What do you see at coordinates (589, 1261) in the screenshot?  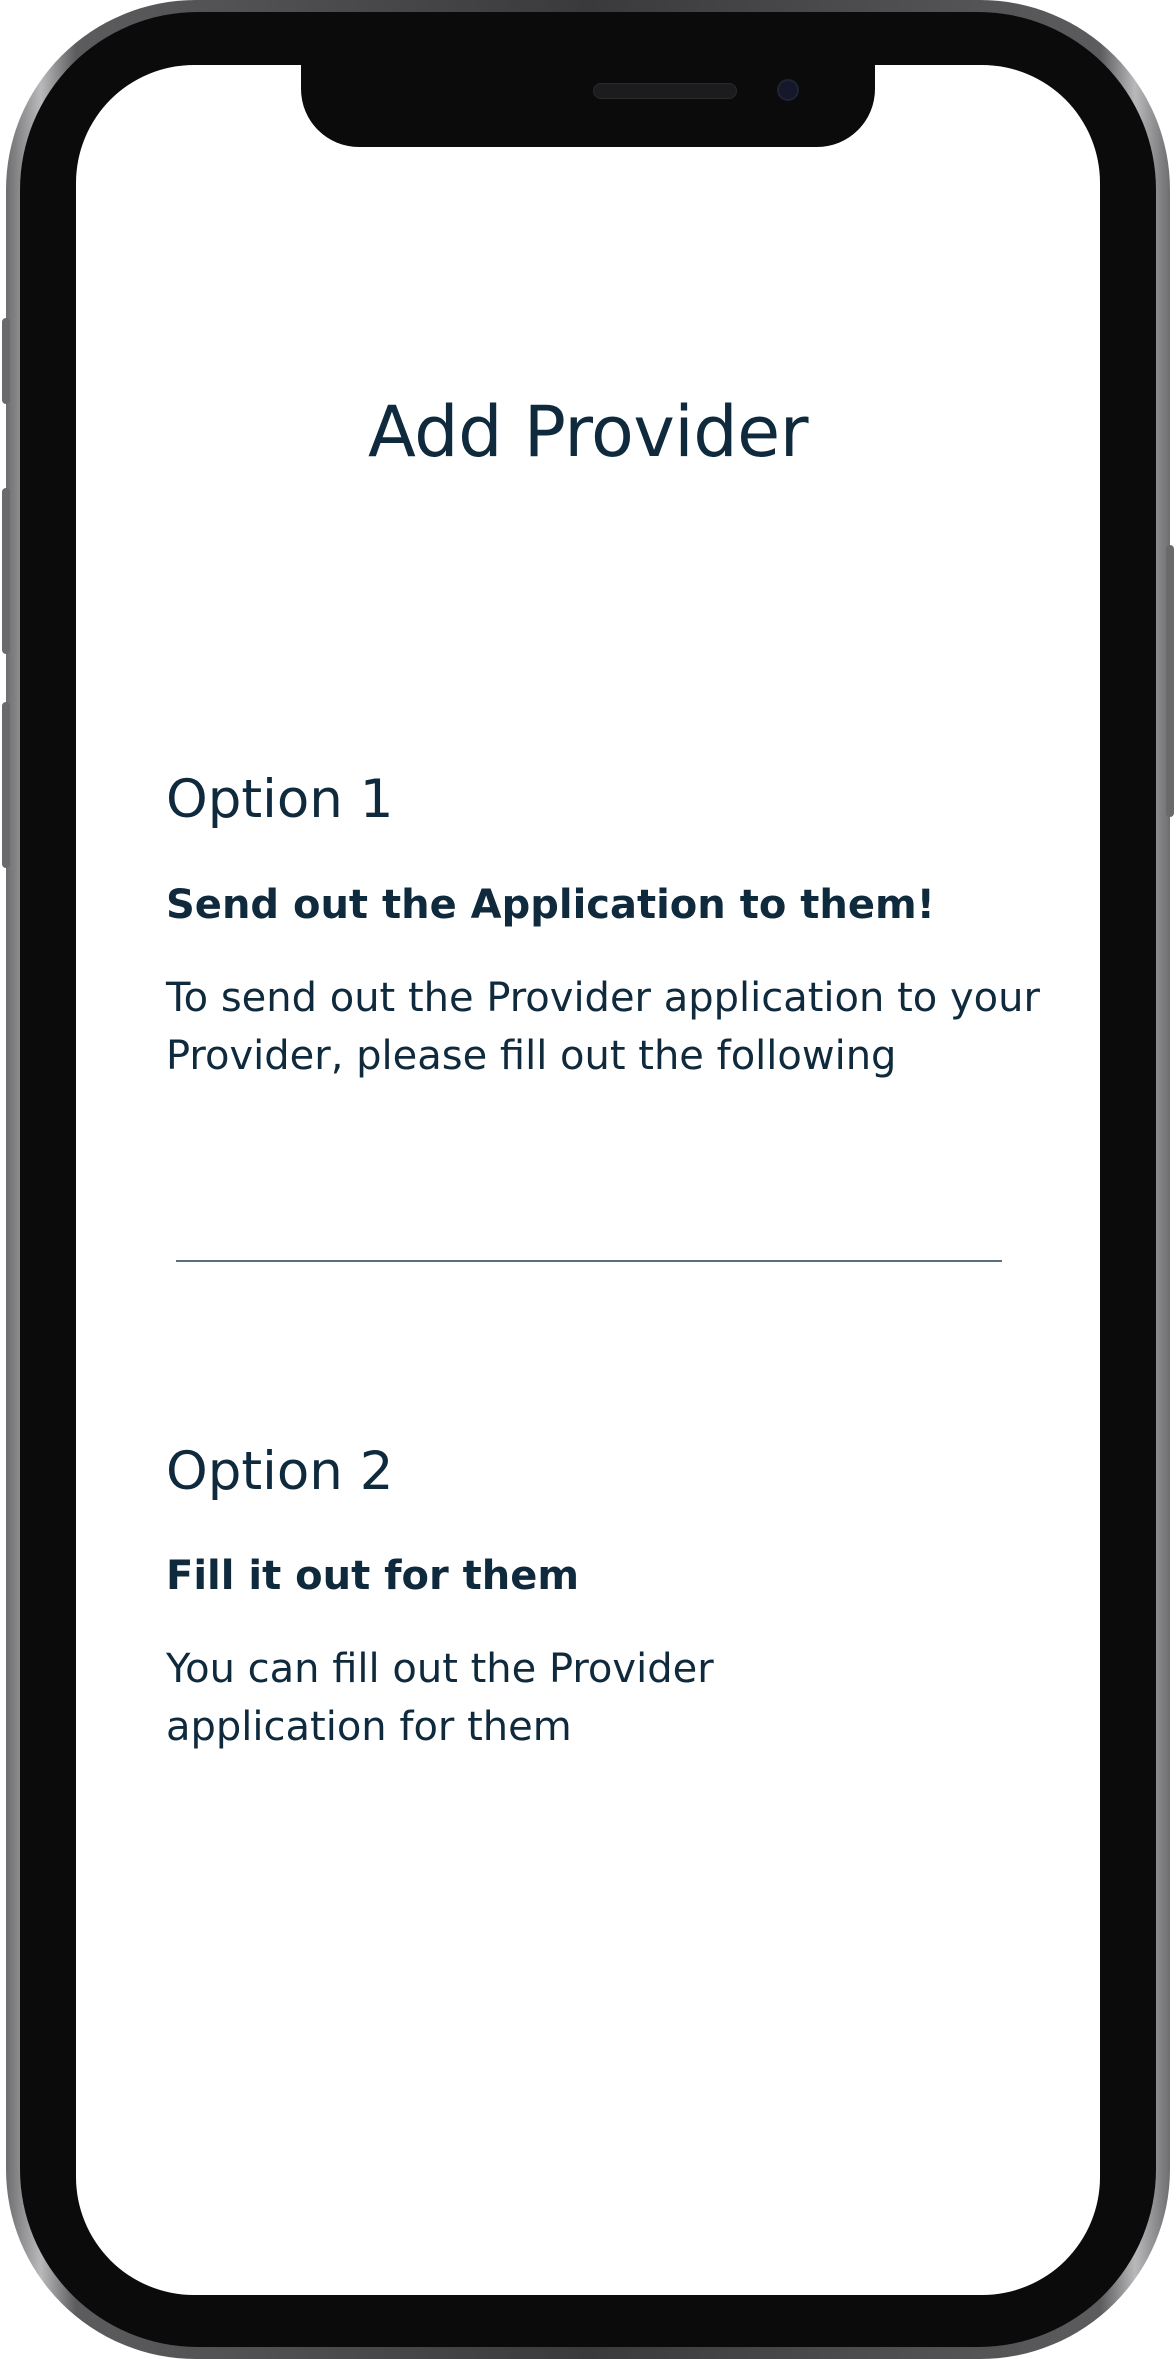 I see `section-divider` at bounding box center [589, 1261].